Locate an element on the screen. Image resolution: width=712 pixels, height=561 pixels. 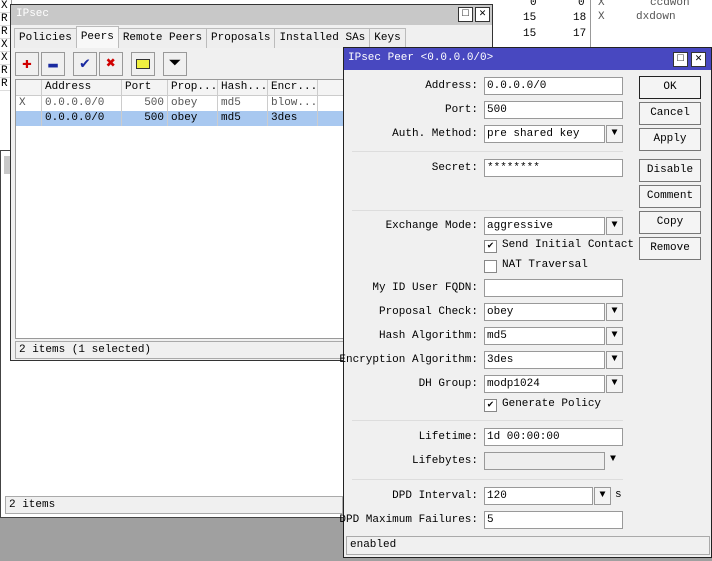
dpd-max-failures-field: 5 is located at coordinates (553, 520).